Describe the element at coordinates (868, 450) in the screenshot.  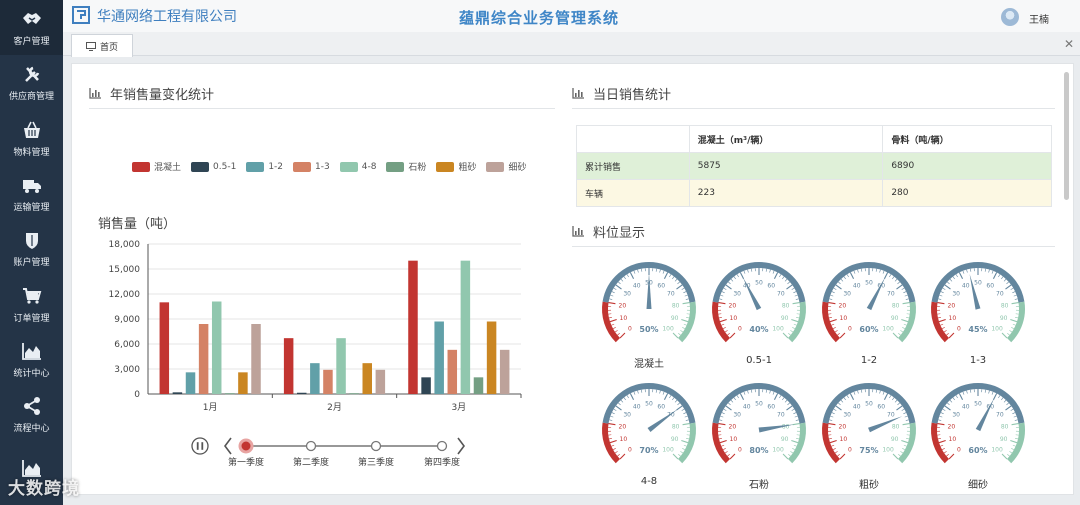
I see `gauge-value: 75%` at that location.